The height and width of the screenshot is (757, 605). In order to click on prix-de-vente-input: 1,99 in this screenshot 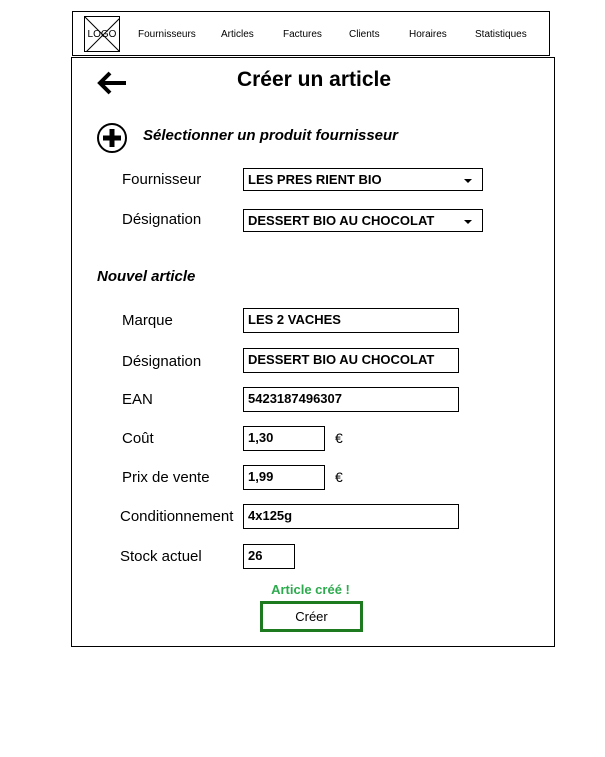, I will do `click(284, 477)`.